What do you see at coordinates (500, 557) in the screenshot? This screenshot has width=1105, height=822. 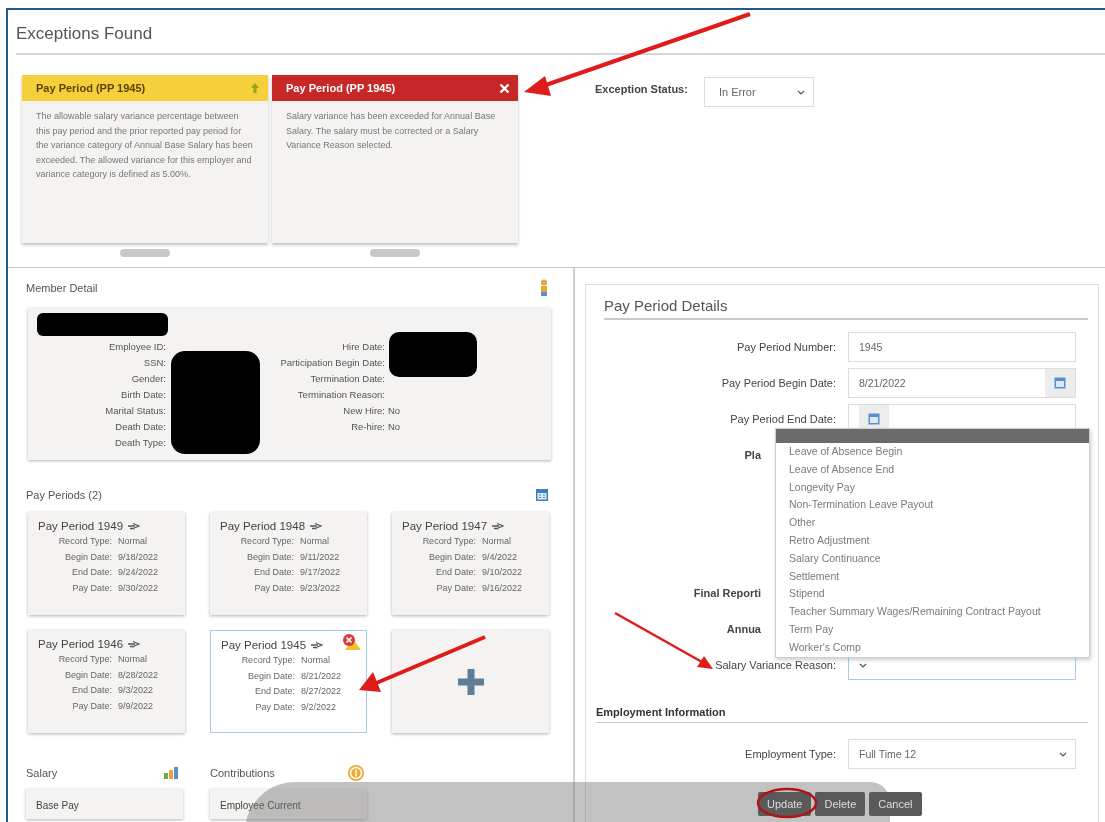 I see `field-value: 9/4/2022` at bounding box center [500, 557].